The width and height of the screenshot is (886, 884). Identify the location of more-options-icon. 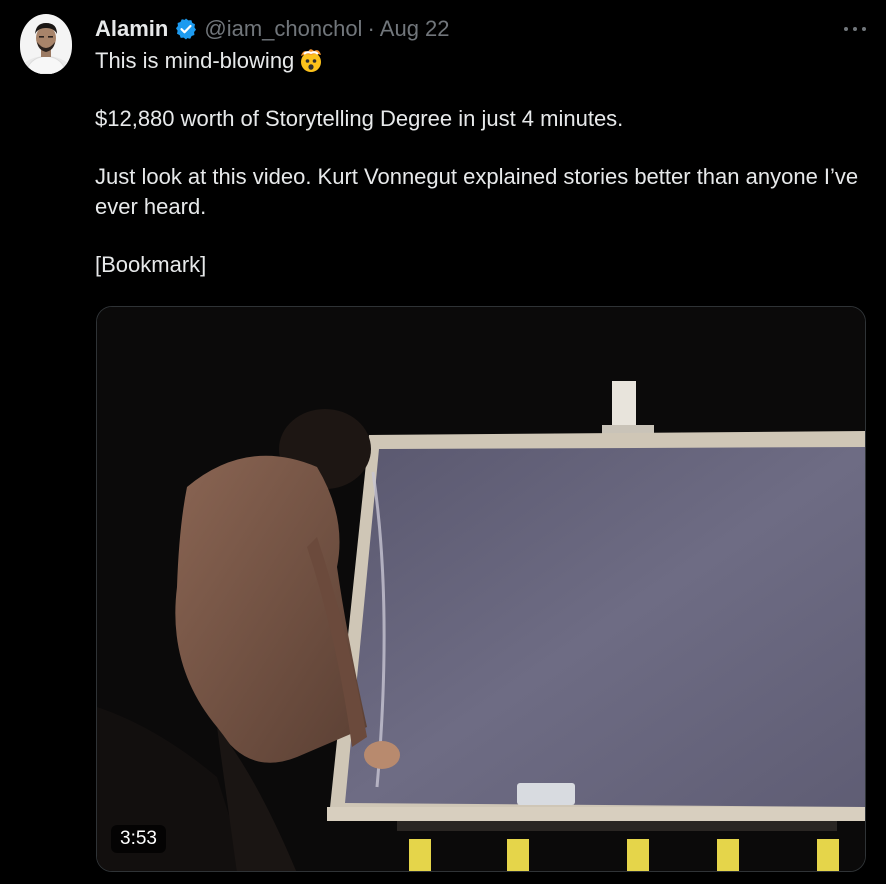
(855, 29).